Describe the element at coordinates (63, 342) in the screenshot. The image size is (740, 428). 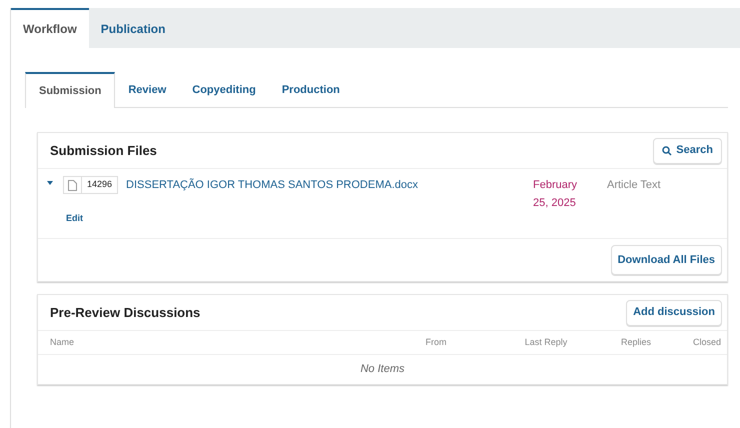
I see `column-header: Name` at that location.